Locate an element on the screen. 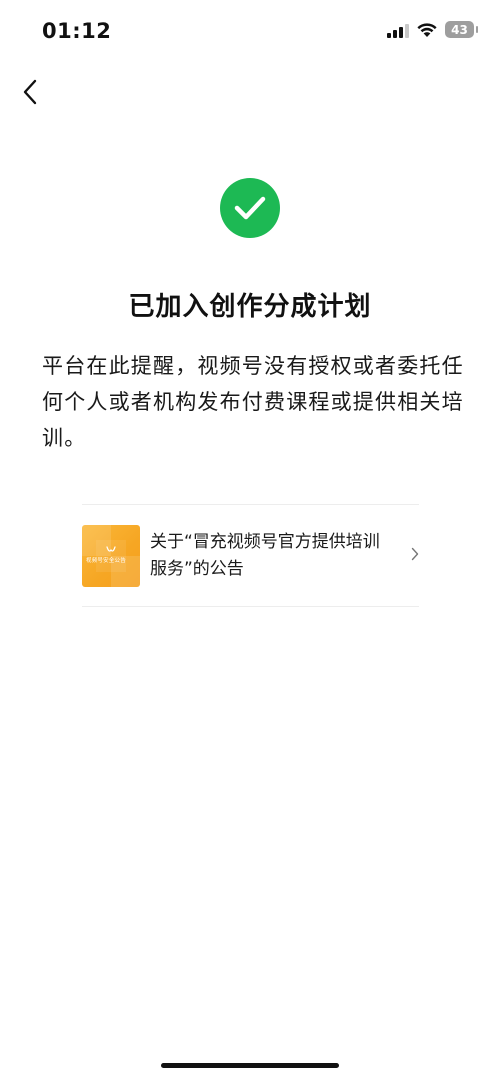 Image resolution: width=500 pixels, height=1068 pixels. announcement-link: 视频号安全公告 关于“冒充视频号官方提供培训服务”的公告 is located at coordinates (250, 555).